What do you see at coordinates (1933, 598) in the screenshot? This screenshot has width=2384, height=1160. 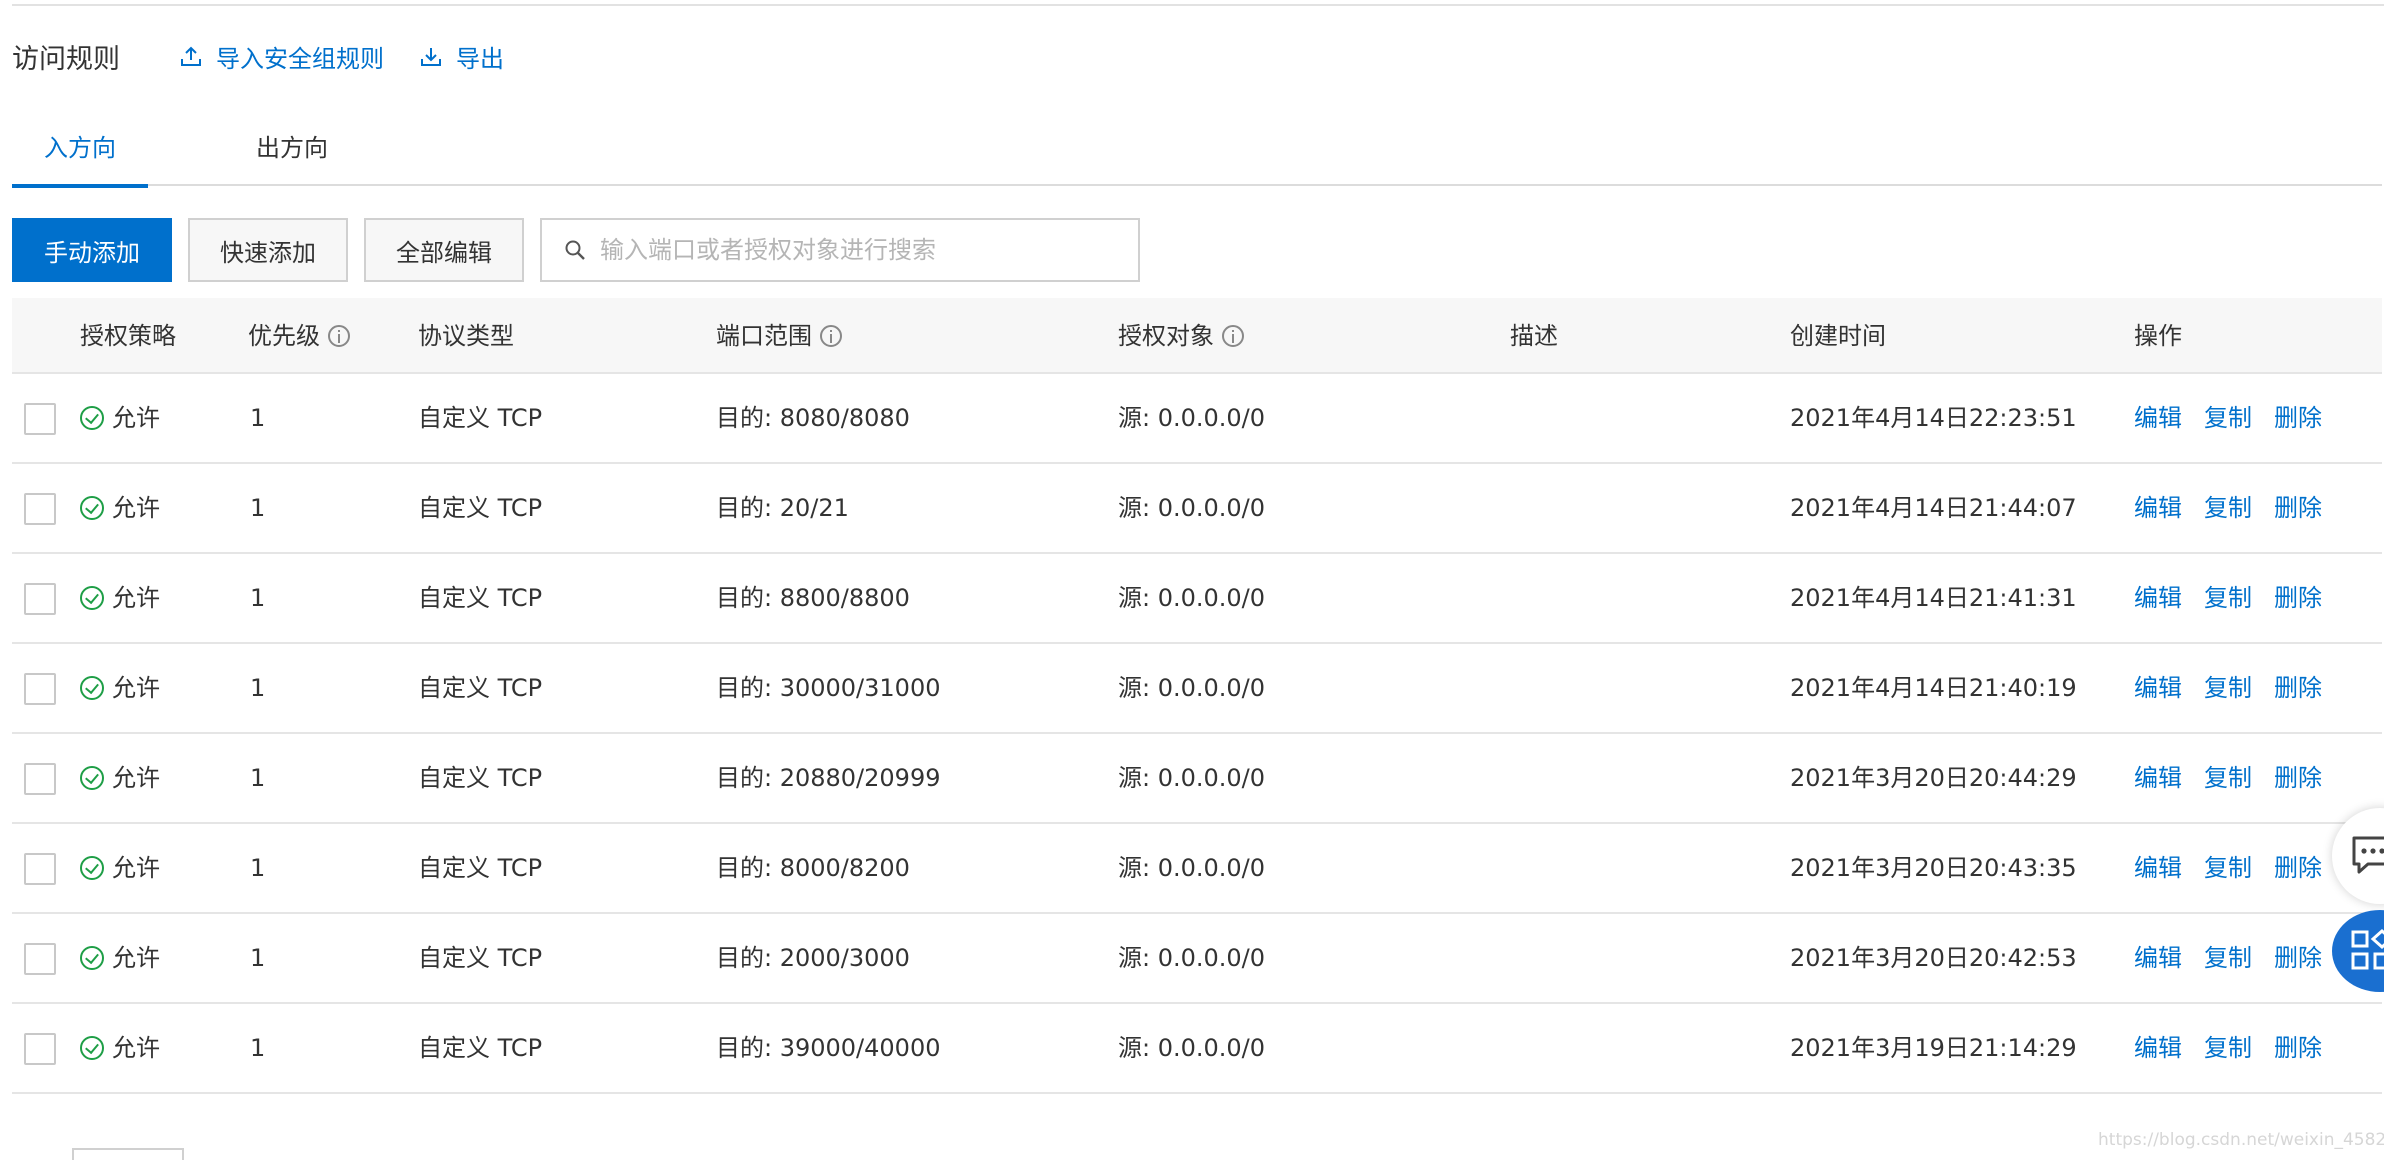 I see `cell-created: 2021年4月14日21:41:31` at bounding box center [1933, 598].